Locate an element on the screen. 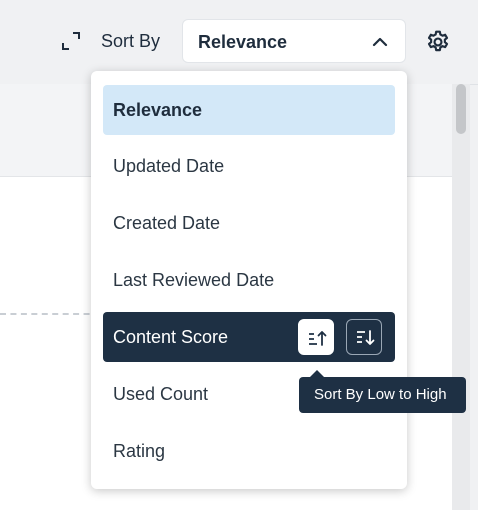 The width and height of the screenshot is (478, 510). option-label: Content Score is located at coordinates (171, 337).